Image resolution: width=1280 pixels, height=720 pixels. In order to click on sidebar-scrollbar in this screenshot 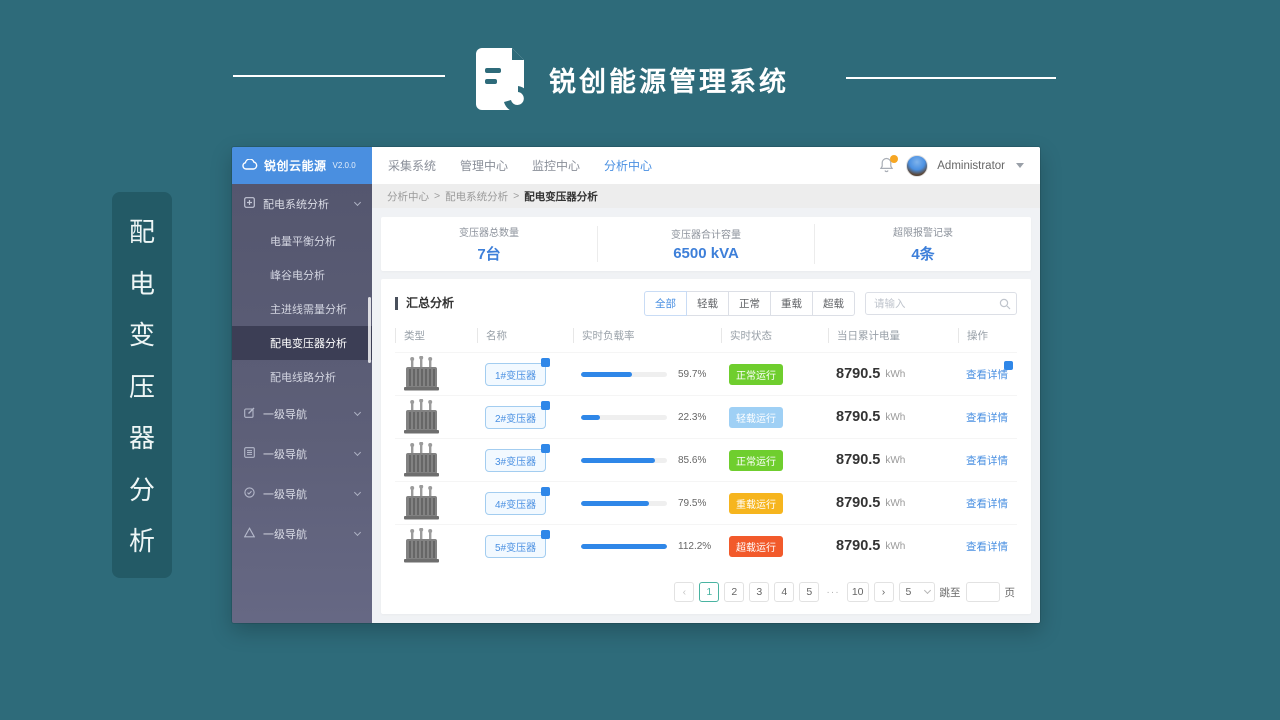, I will do `click(369, 330)`.